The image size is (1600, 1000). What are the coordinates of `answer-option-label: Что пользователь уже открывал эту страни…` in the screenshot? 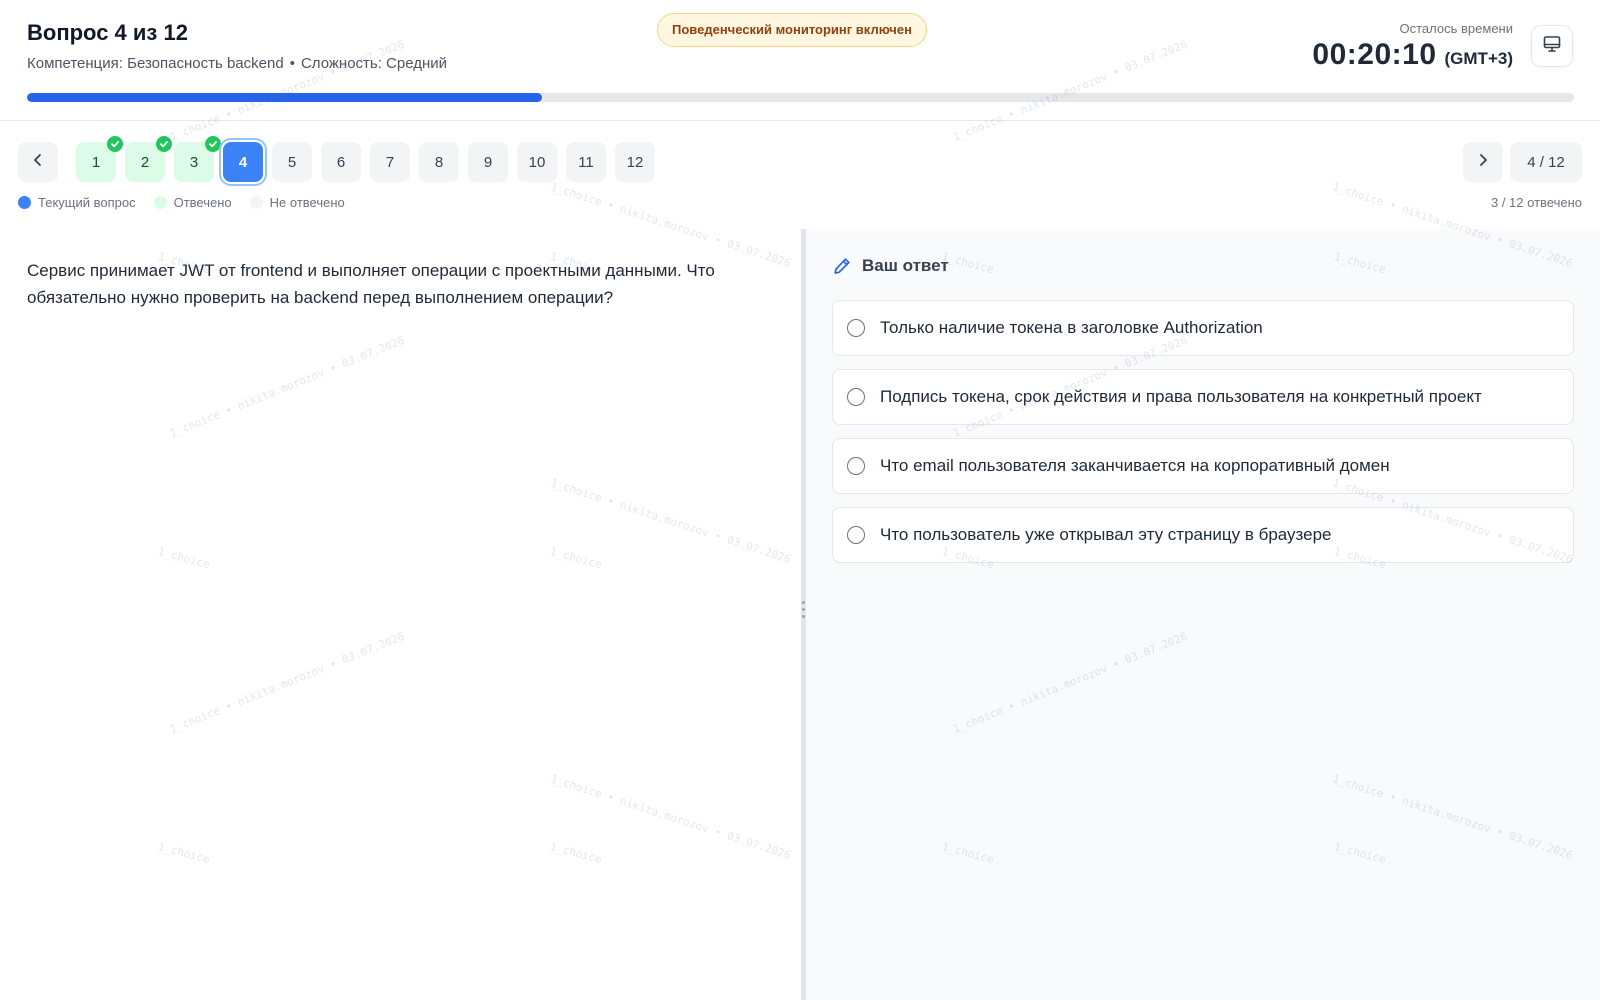 It's located at (1106, 534).